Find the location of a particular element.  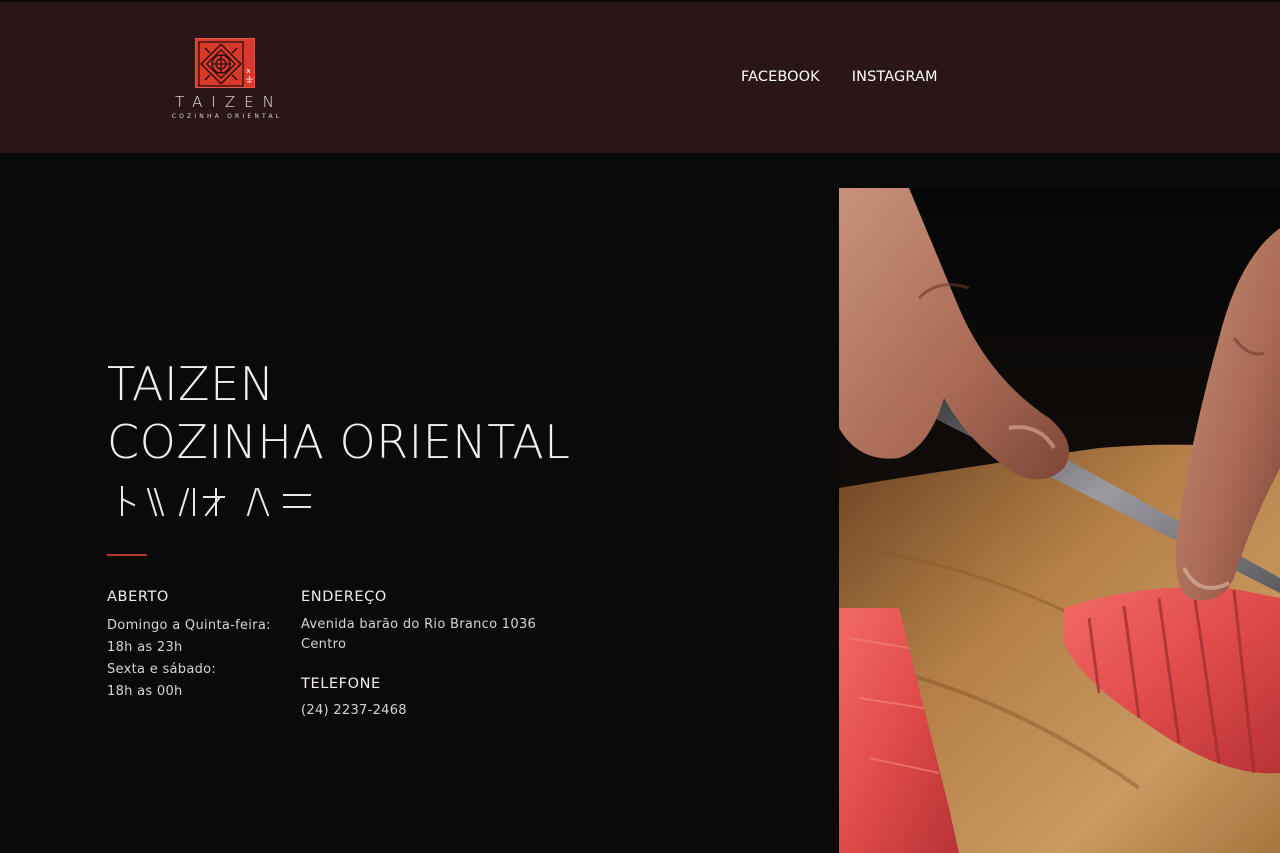

logo-name: TAIZEN is located at coordinates (229, 102).